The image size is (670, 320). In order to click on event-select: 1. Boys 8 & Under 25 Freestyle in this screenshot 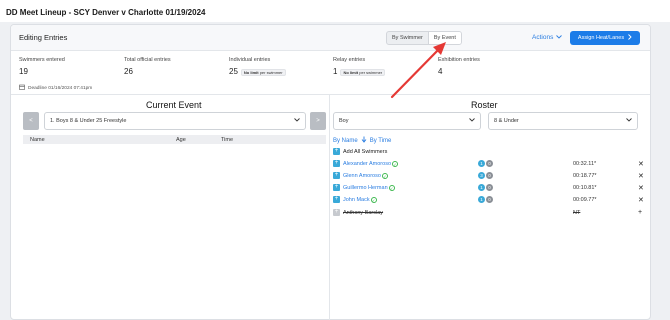, I will do `click(175, 121)`.